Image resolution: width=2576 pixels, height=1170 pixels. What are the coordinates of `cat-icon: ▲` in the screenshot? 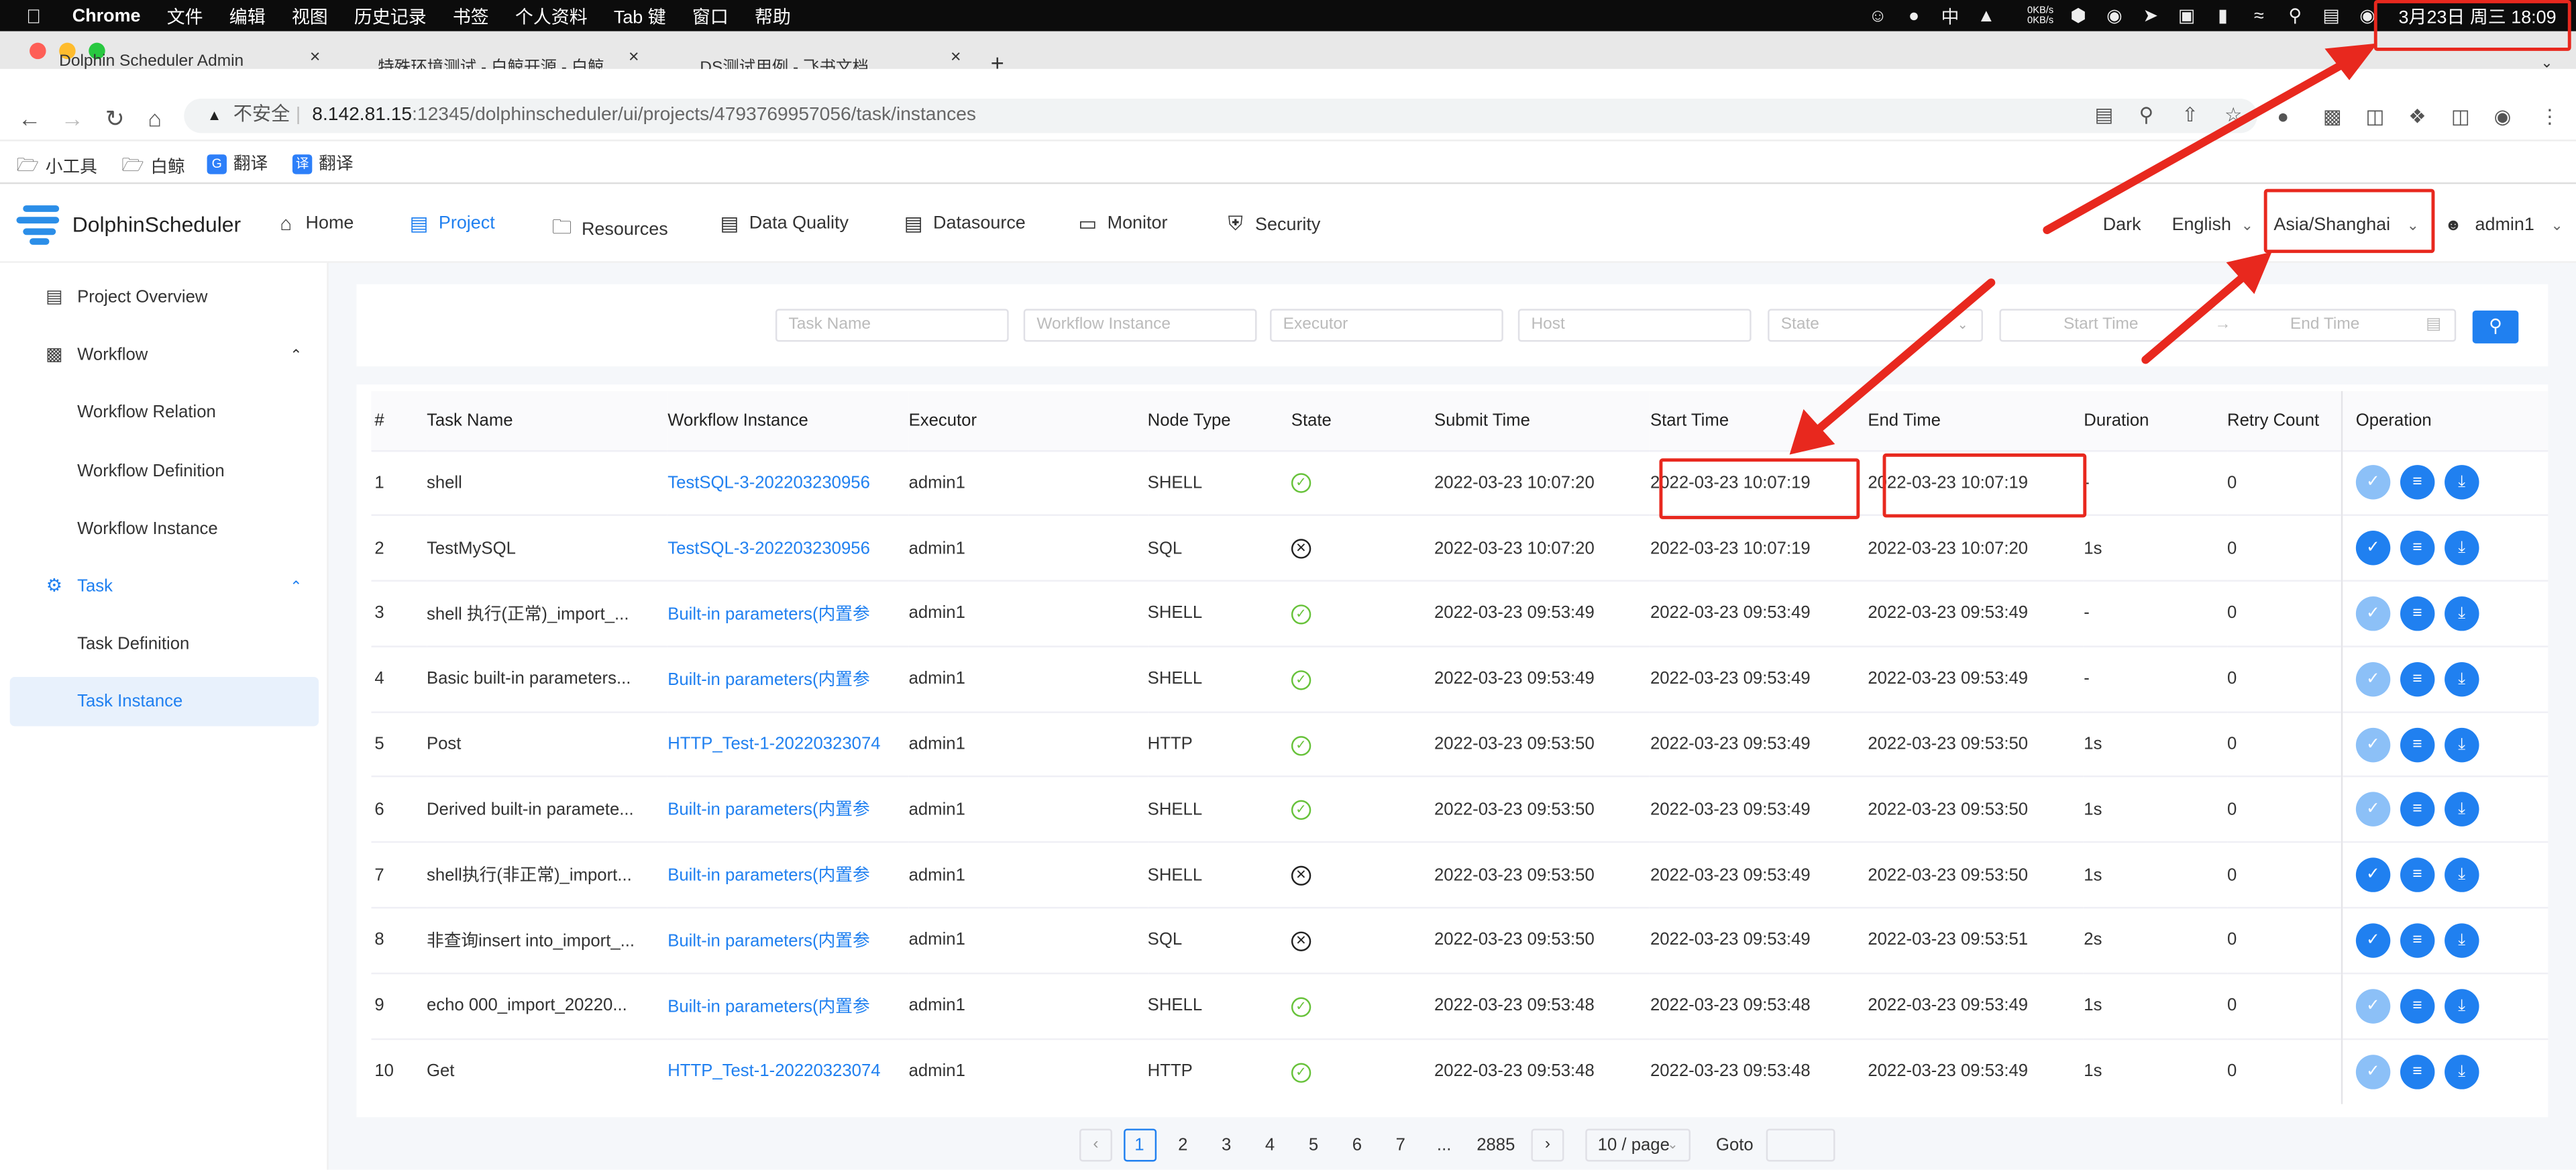 It's located at (1986, 15).